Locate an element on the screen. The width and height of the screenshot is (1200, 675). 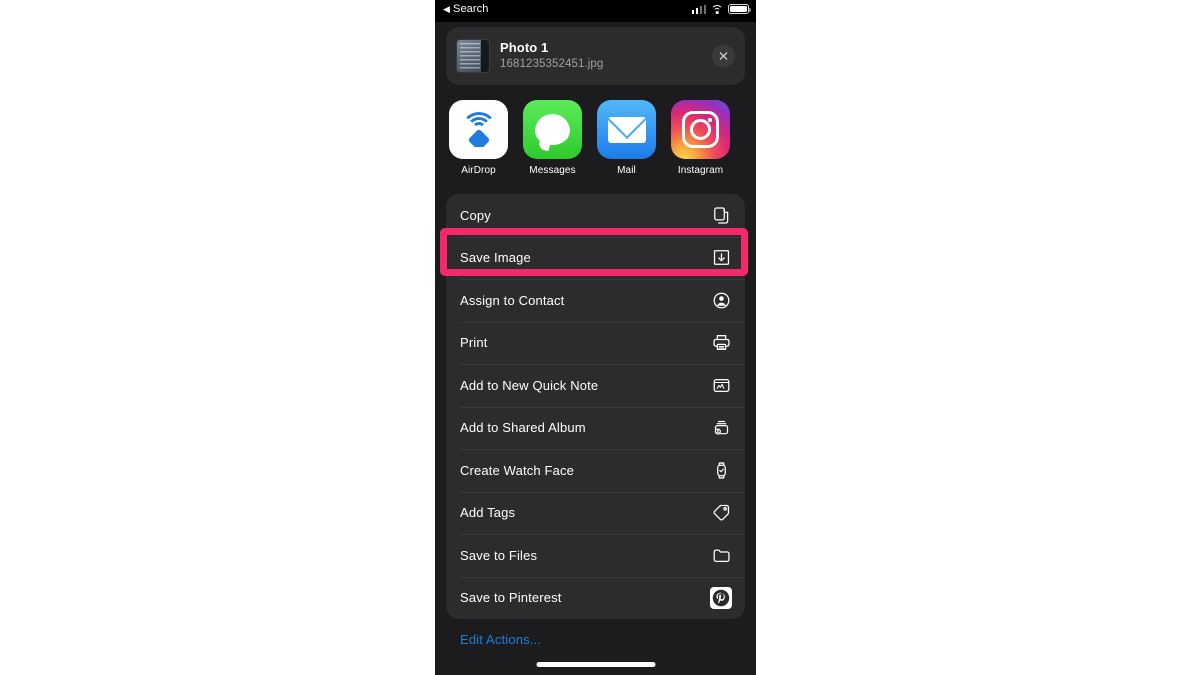
battery-icon is located at coordinates (739, 9).